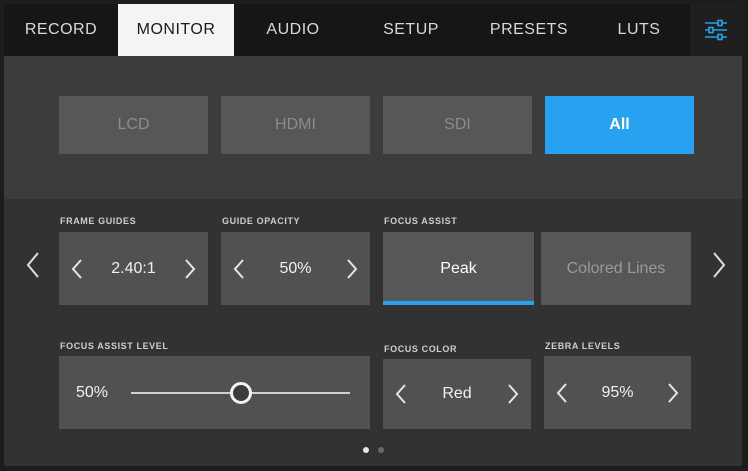  I want to click on guide-opacity-stepper: 50%, so click(295, 268).